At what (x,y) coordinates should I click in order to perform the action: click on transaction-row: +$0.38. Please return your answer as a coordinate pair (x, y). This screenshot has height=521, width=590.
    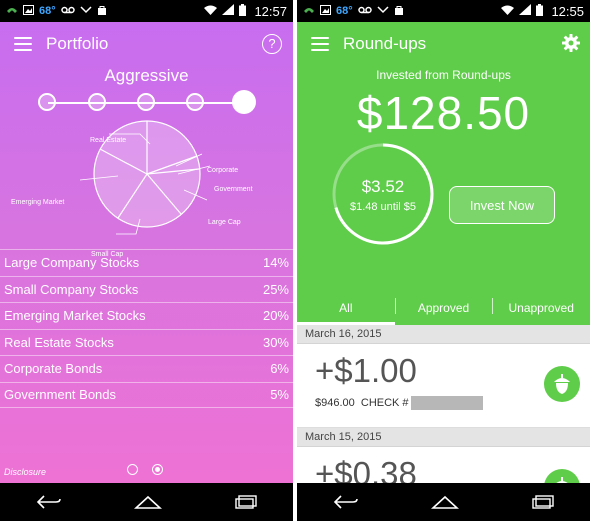
    Looking at the image, I should click on (443, 465).